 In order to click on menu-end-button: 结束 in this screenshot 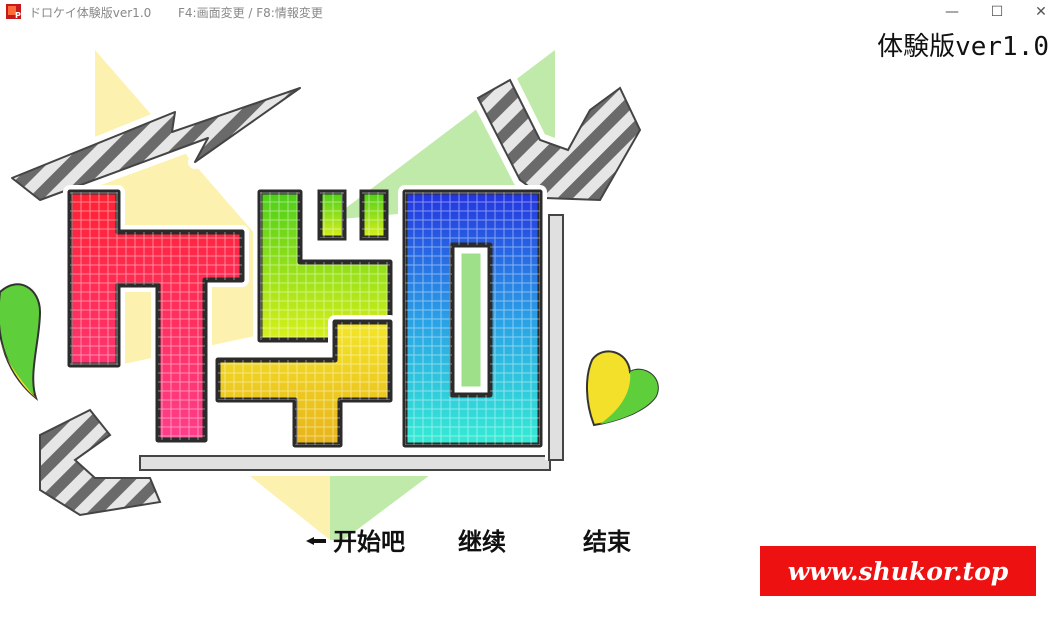, I will do `click(607, 539)`.